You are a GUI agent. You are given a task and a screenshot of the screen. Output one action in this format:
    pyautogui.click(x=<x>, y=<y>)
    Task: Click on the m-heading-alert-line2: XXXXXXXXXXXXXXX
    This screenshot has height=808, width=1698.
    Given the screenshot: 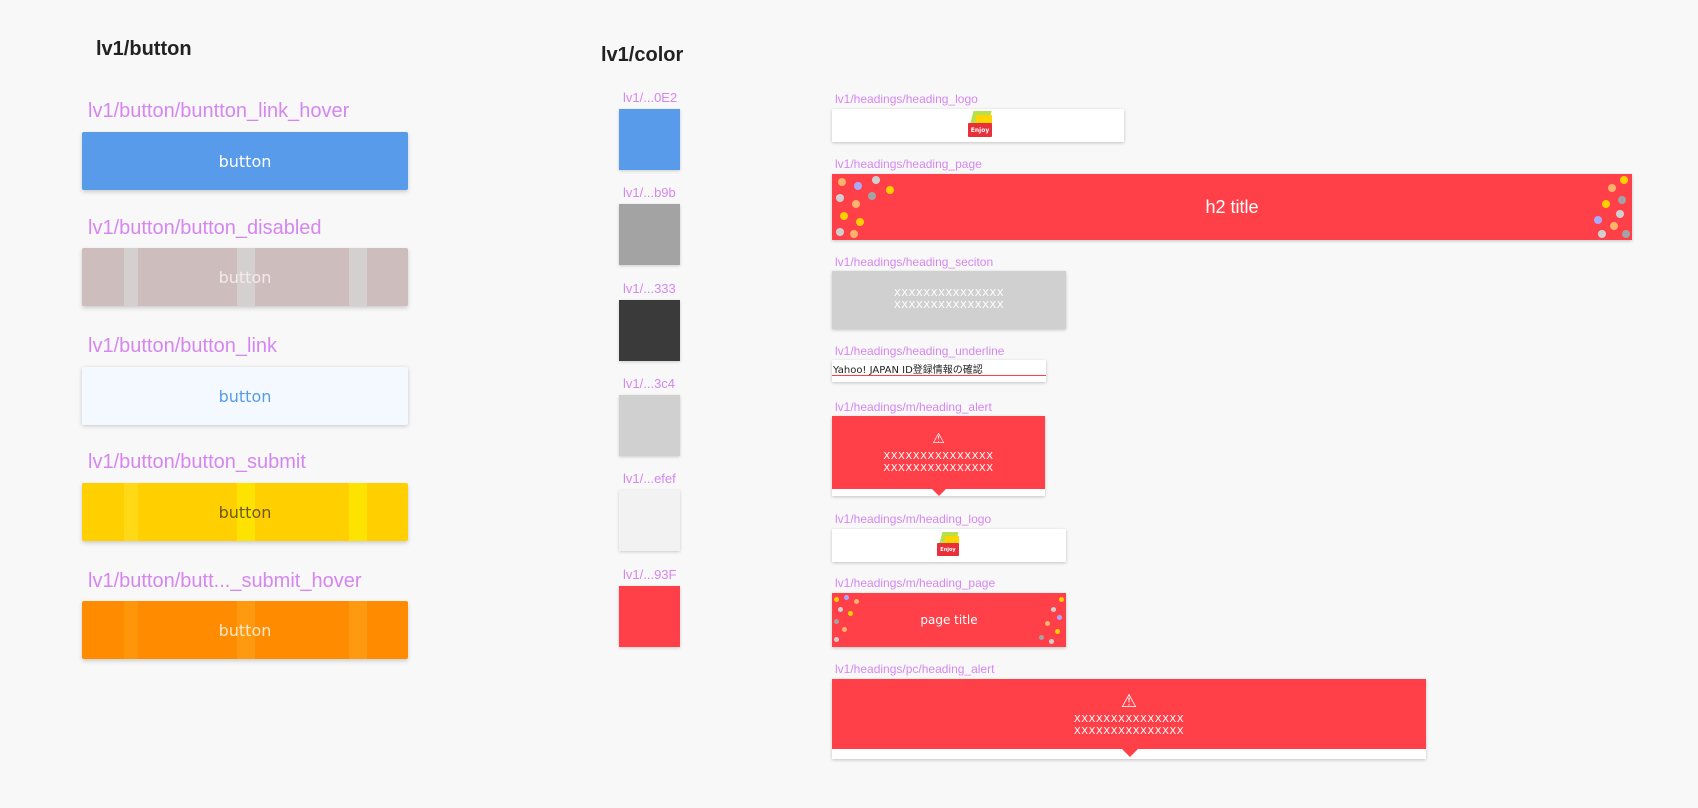 What is the action you would take?
    pyautogui.click(x=938, y=468)
    